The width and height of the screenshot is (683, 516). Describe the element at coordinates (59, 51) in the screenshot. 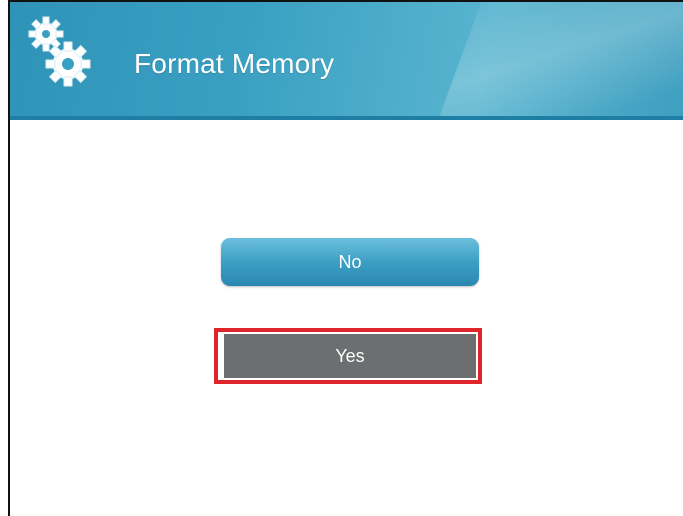

I see `gears-icon` at that location.